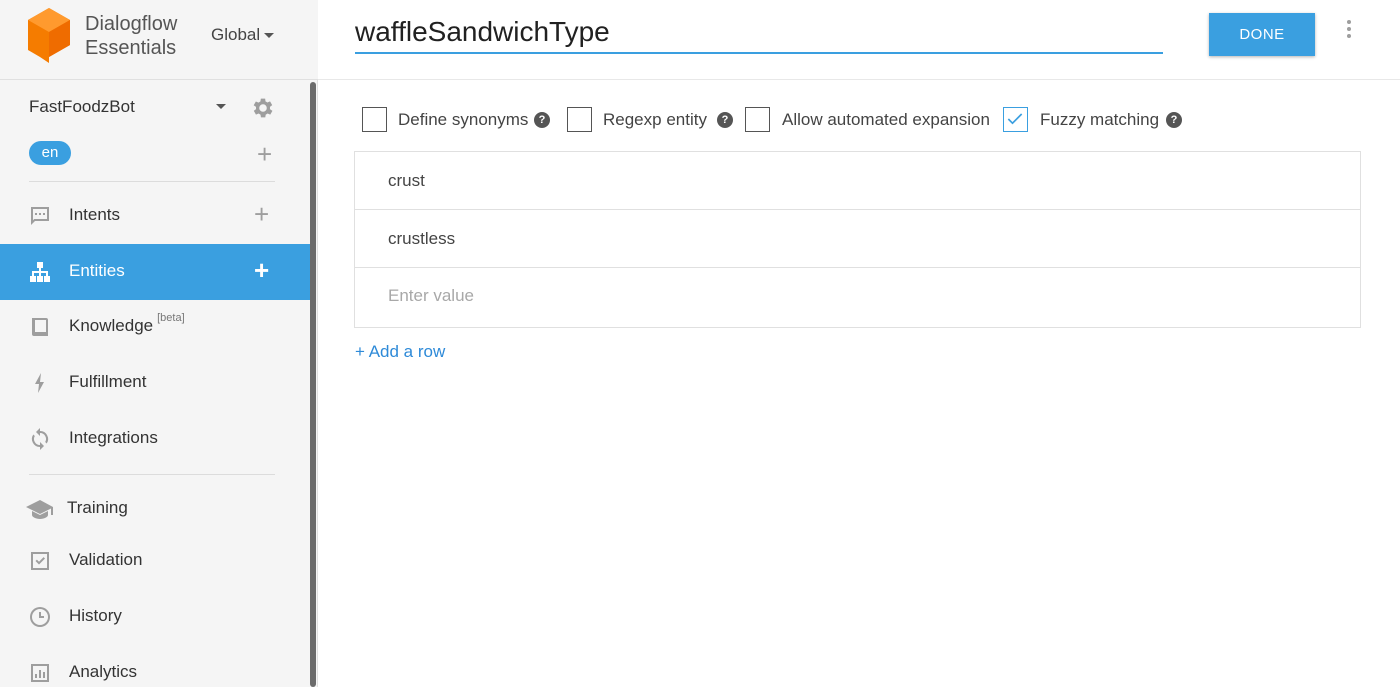 The image size is (1400, 687). Describe the element at coordinates (39, 509) in the screenshot. I see `graduation-cap-icon` at that location.